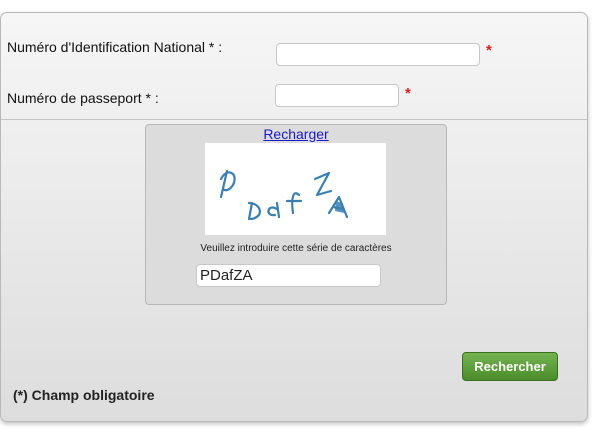 The width and height of the screenshot is (600, 443). Describe the element at coordinates (288, 275) in the screenshot. I see `captcha-input` at that location.